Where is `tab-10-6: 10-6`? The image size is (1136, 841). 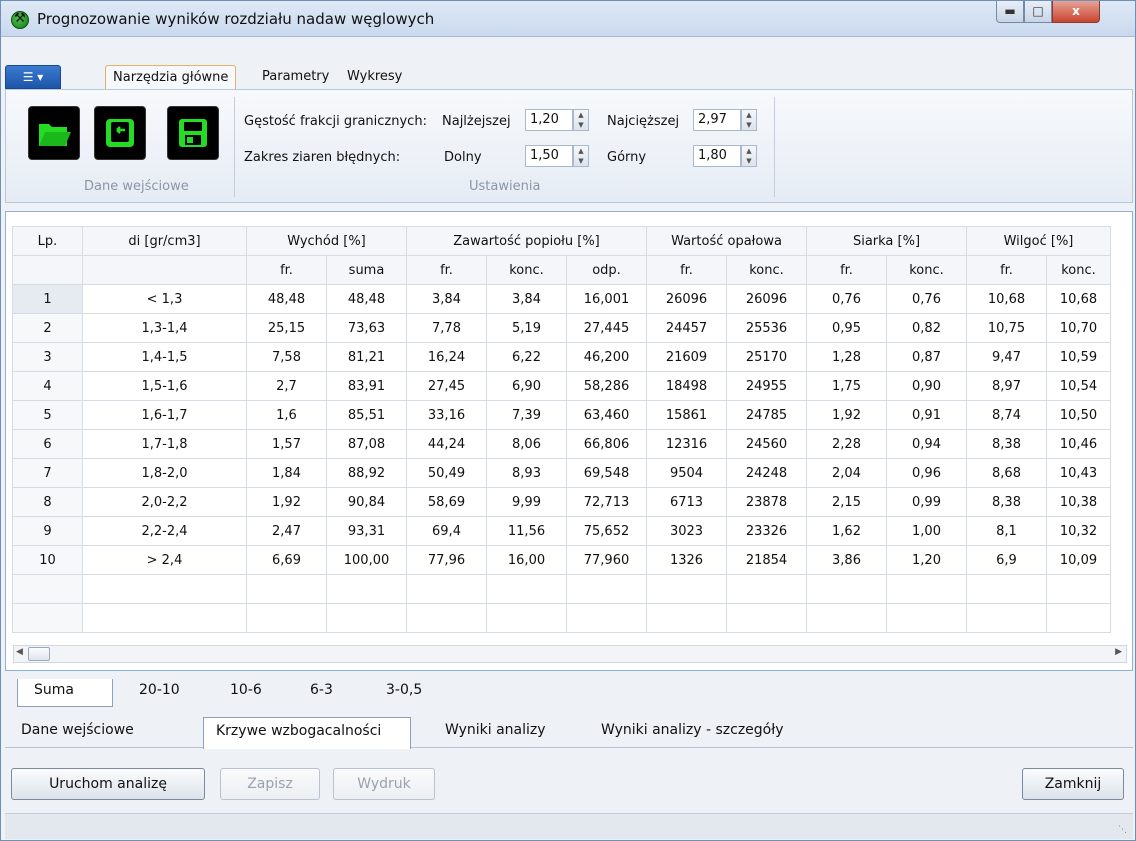
tab-10-6: 10-6 is located at coordinates (246, 690).